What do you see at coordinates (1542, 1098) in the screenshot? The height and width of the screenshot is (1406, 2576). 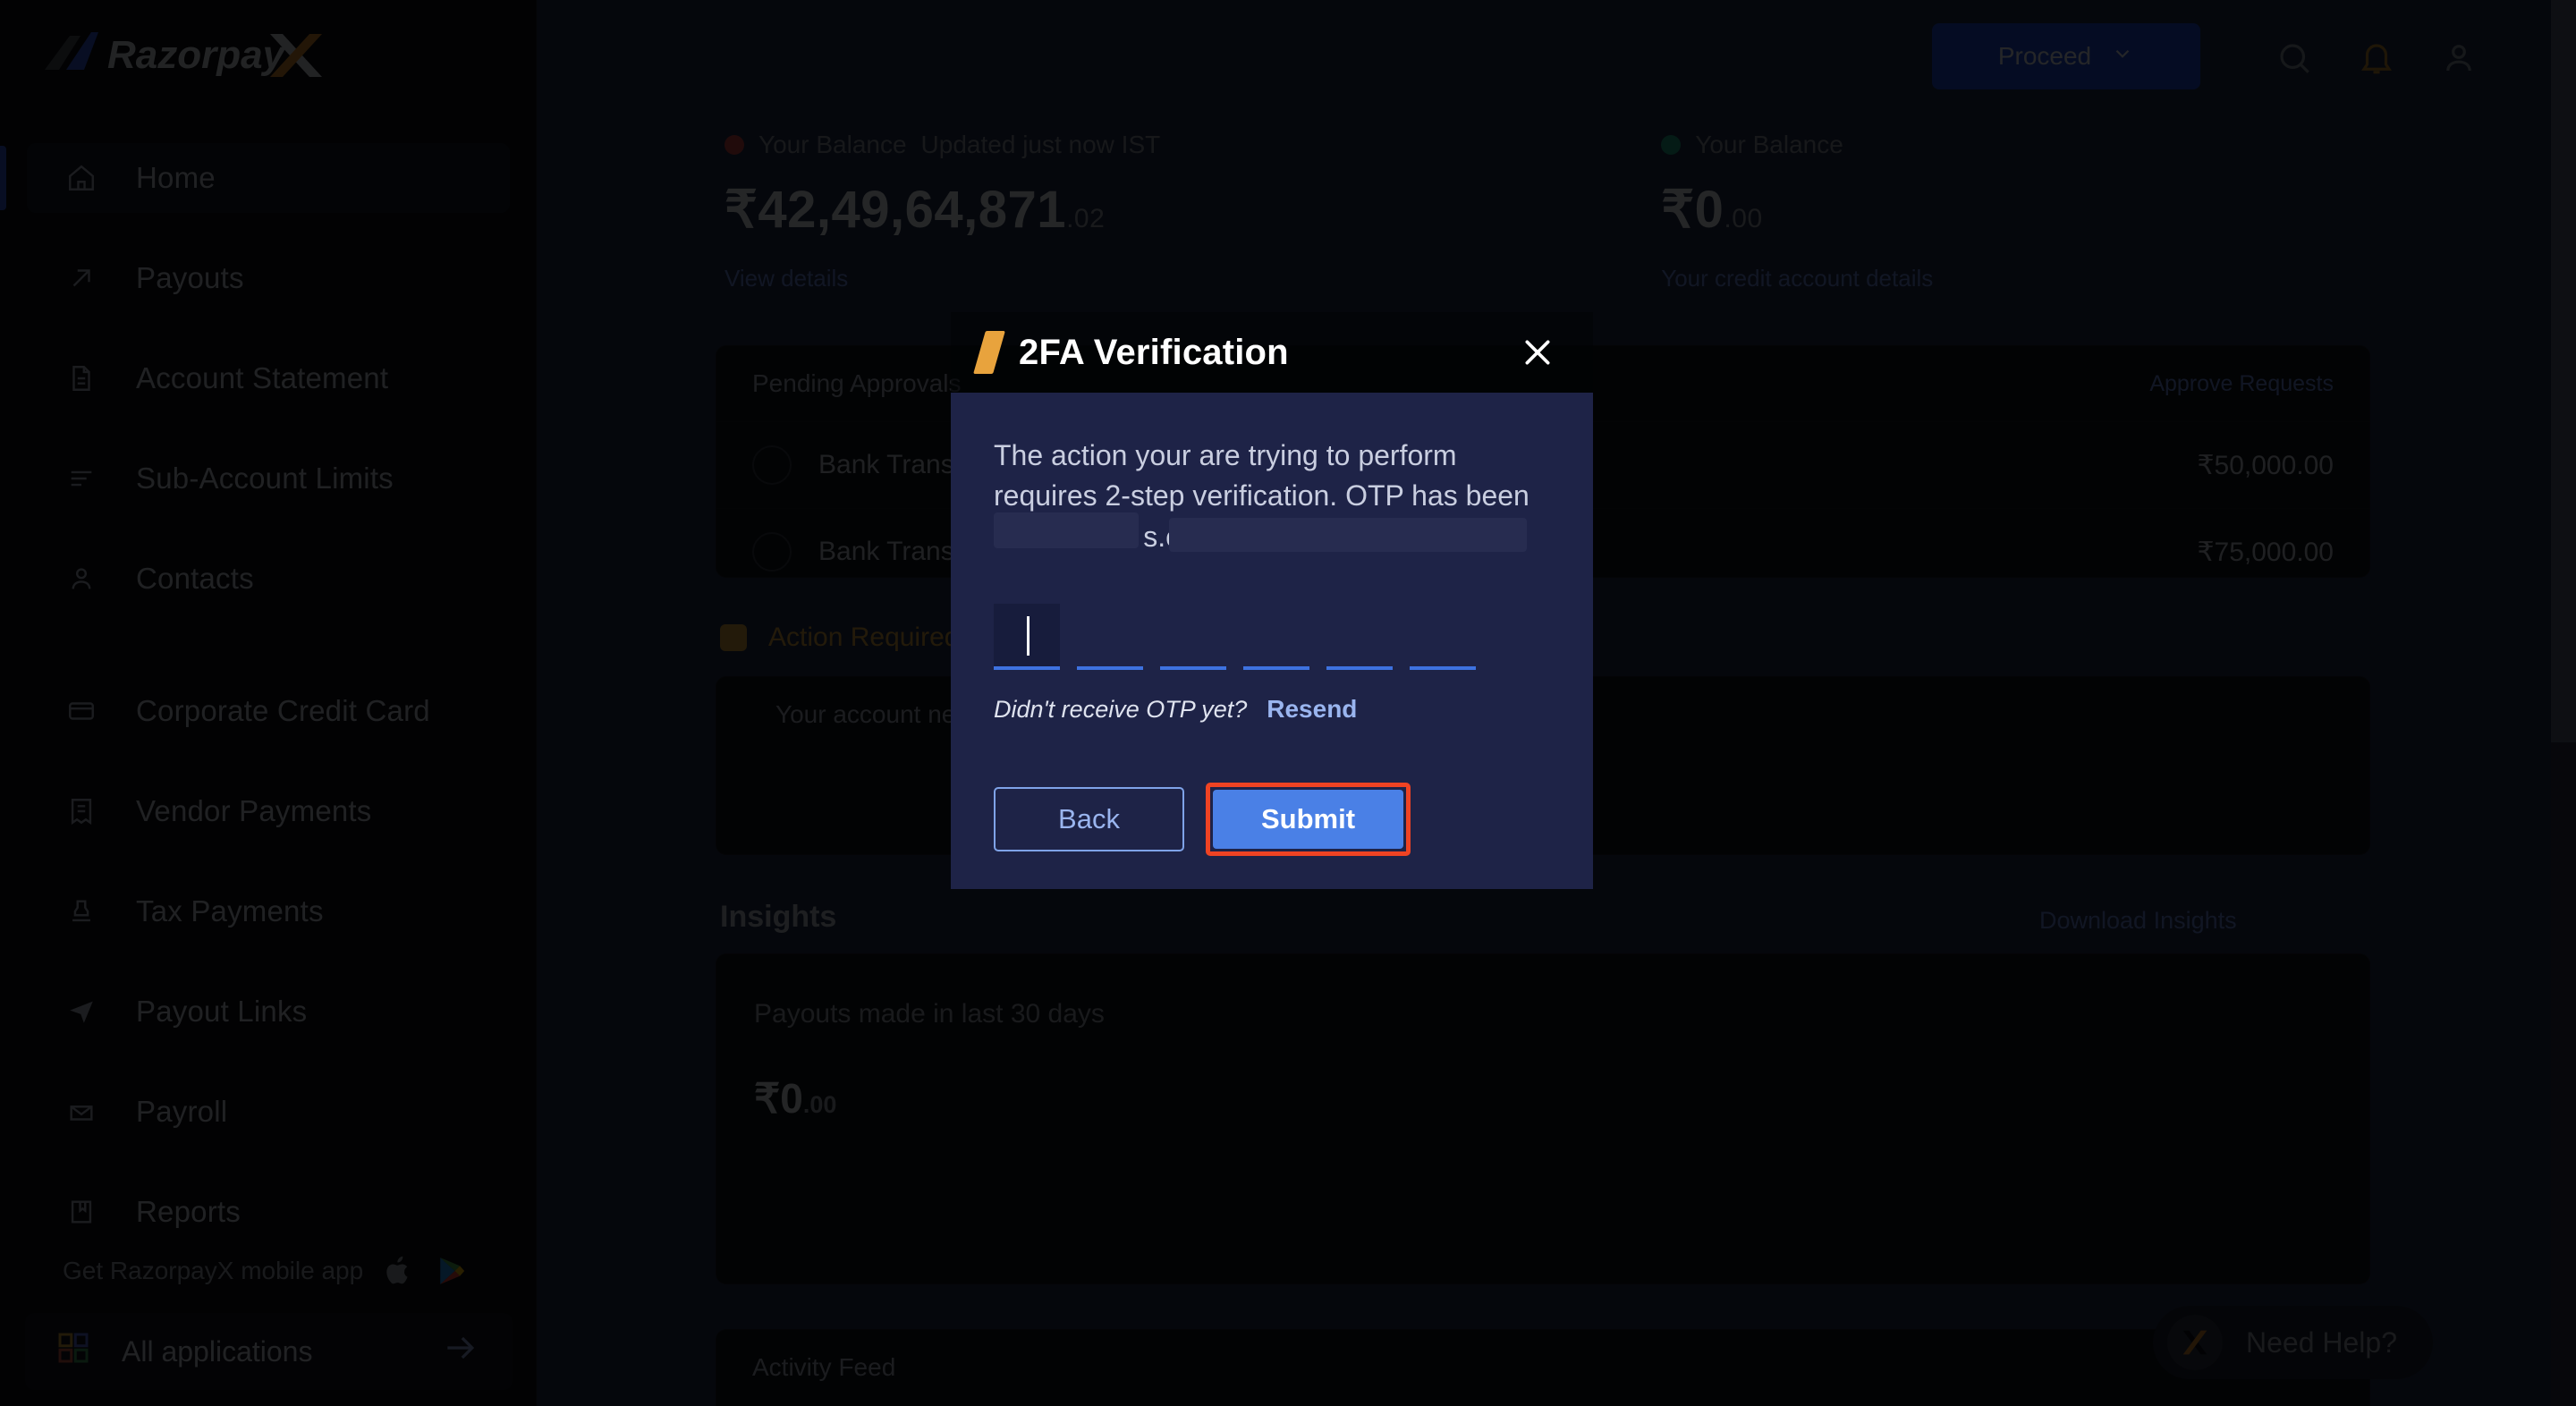 I see `insights-metric-value: ₹0.00` at bounding box center [1542, 1098].